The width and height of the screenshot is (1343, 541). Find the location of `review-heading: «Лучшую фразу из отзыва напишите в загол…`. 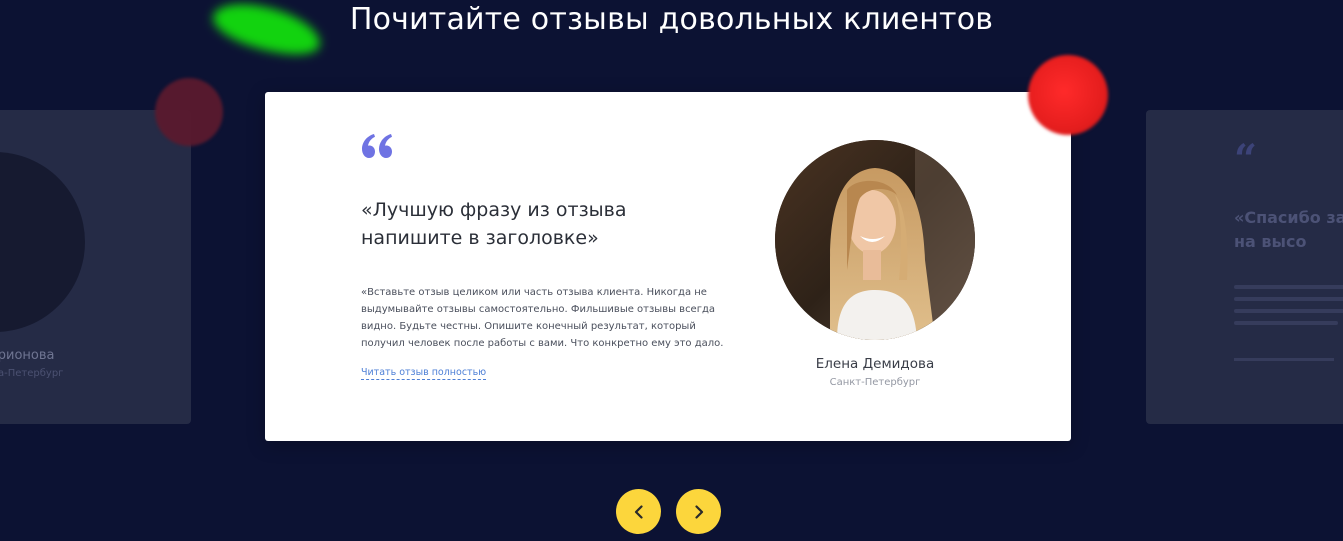

review-heading: «Лучшую фразу из отзыва напишите в загол… is located at coordinates (494, 224).